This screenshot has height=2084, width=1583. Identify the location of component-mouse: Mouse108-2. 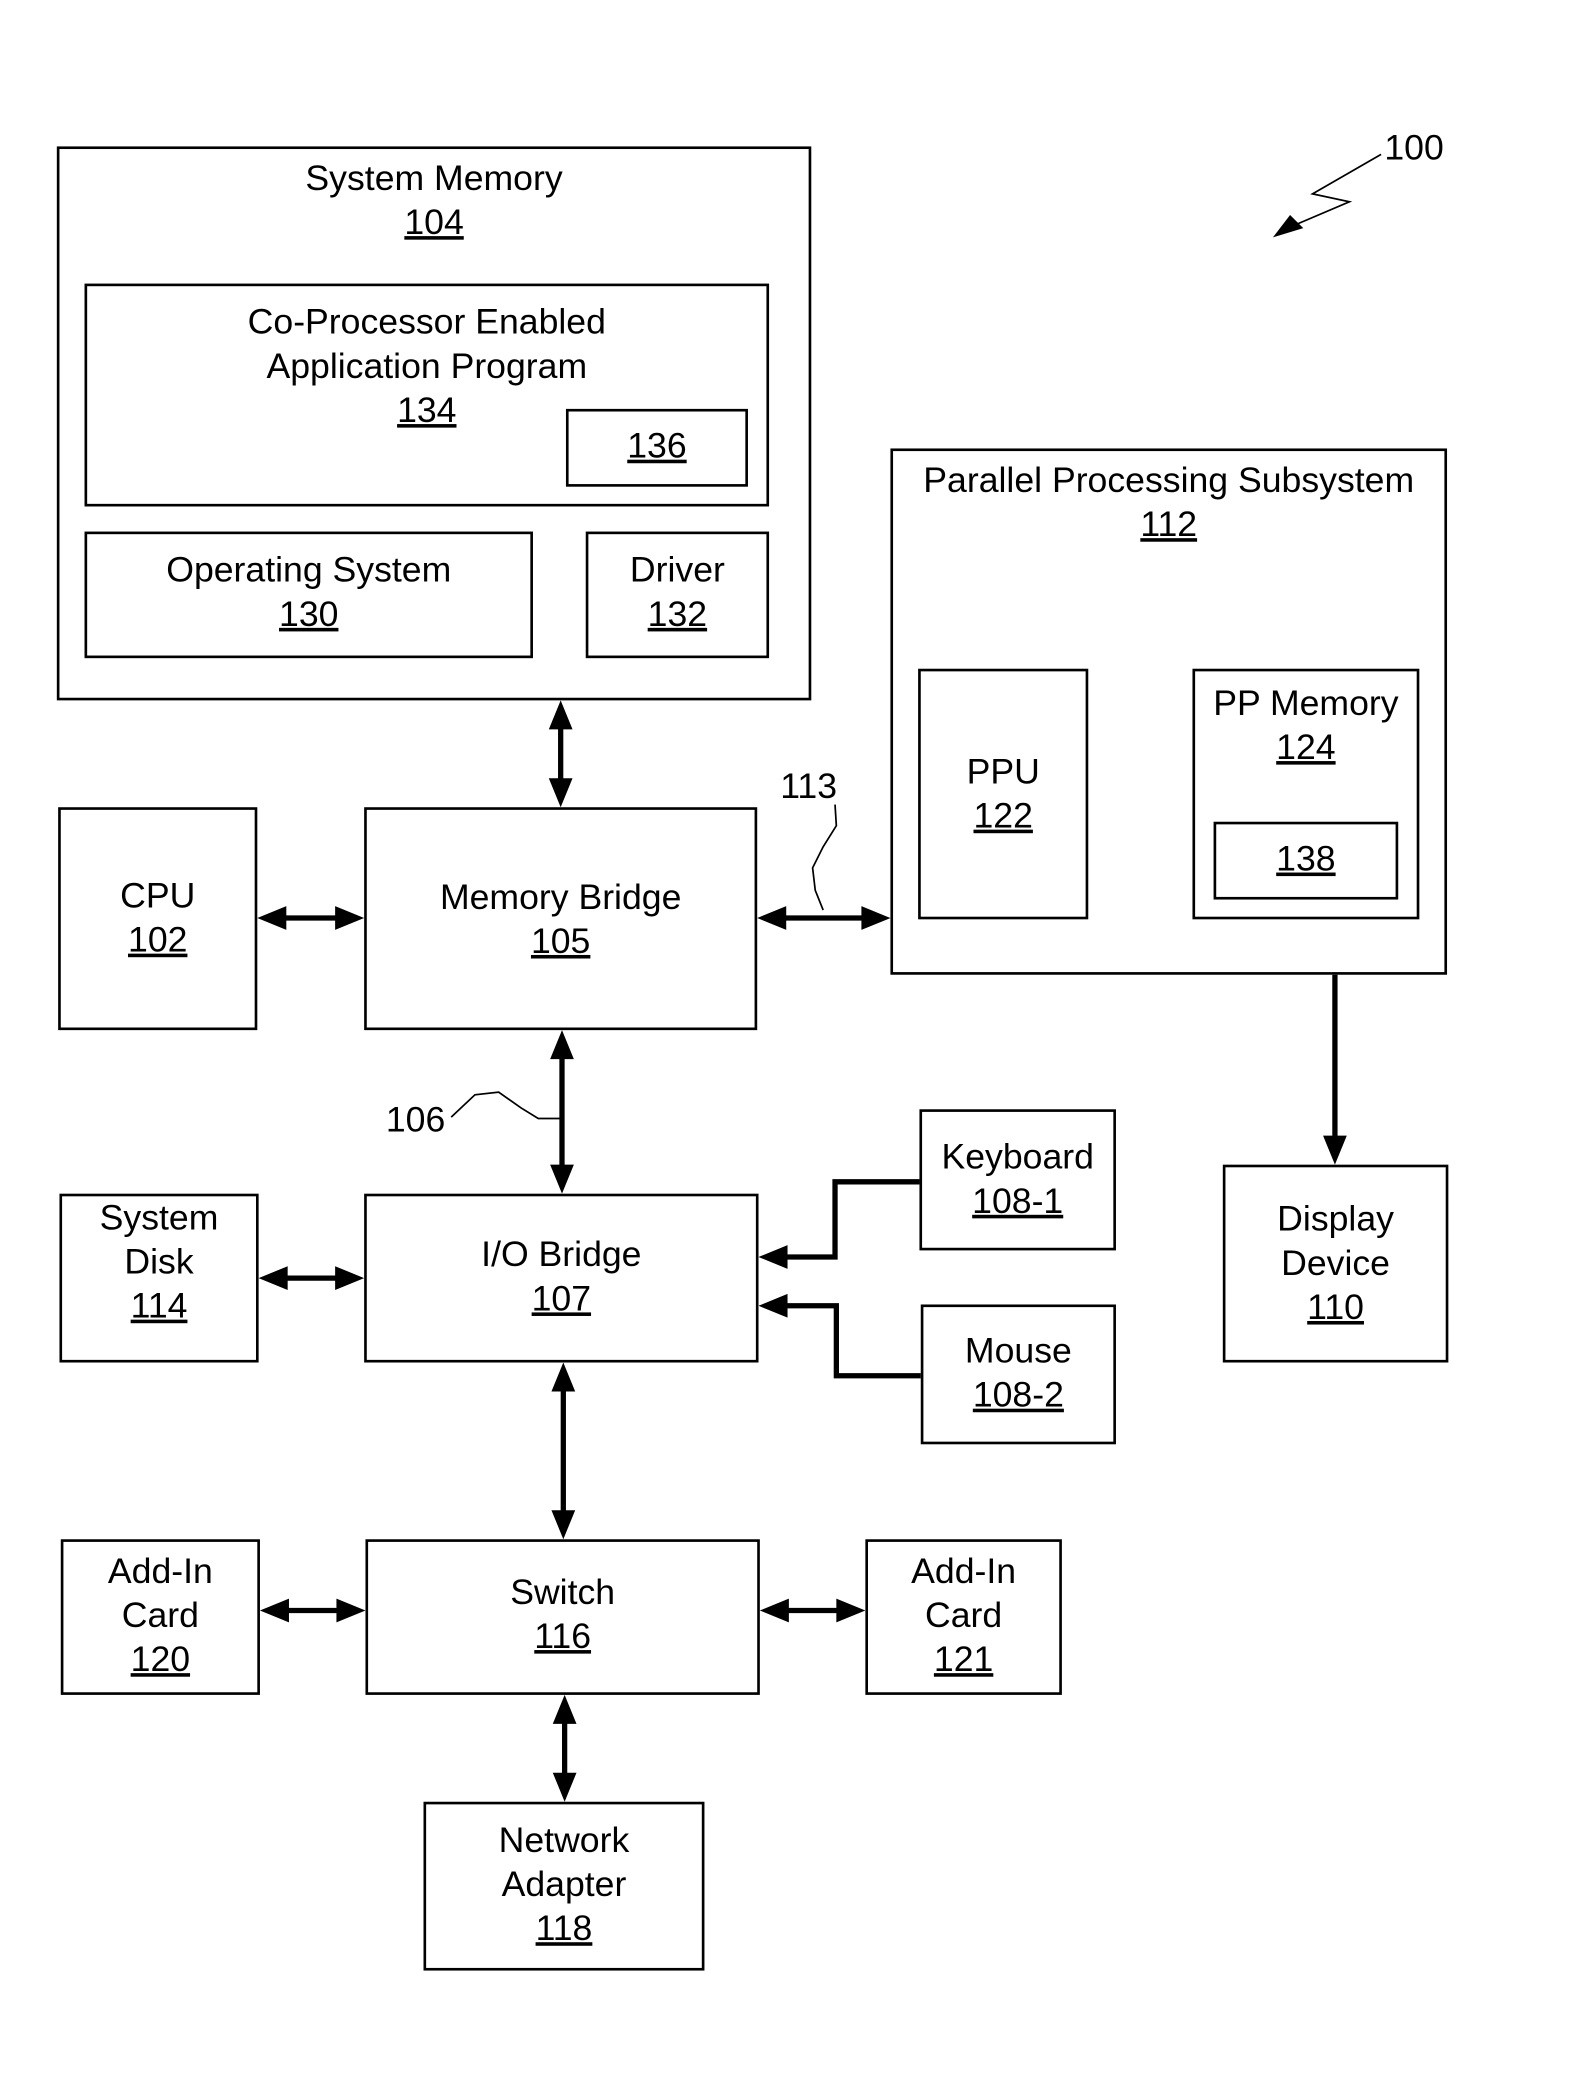
(1018, 1374).